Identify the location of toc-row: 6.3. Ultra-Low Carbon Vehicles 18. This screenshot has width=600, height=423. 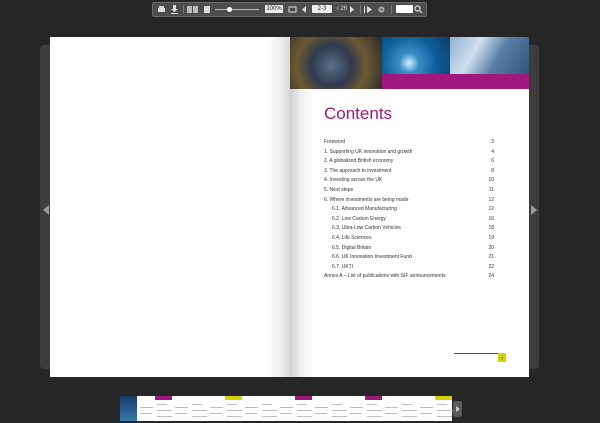
(409, 229).